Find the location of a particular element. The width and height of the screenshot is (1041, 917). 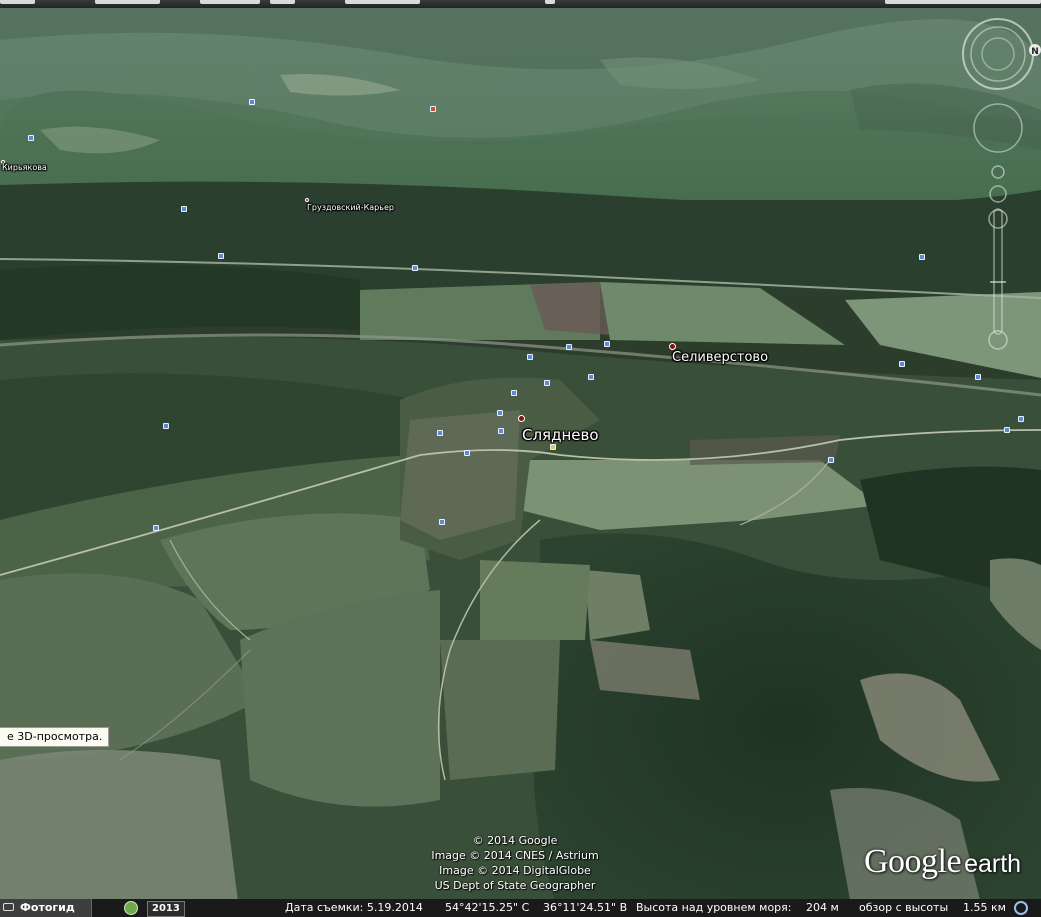

eye-altitude-label: обзор с высоты is located at coordinates (904, 907).